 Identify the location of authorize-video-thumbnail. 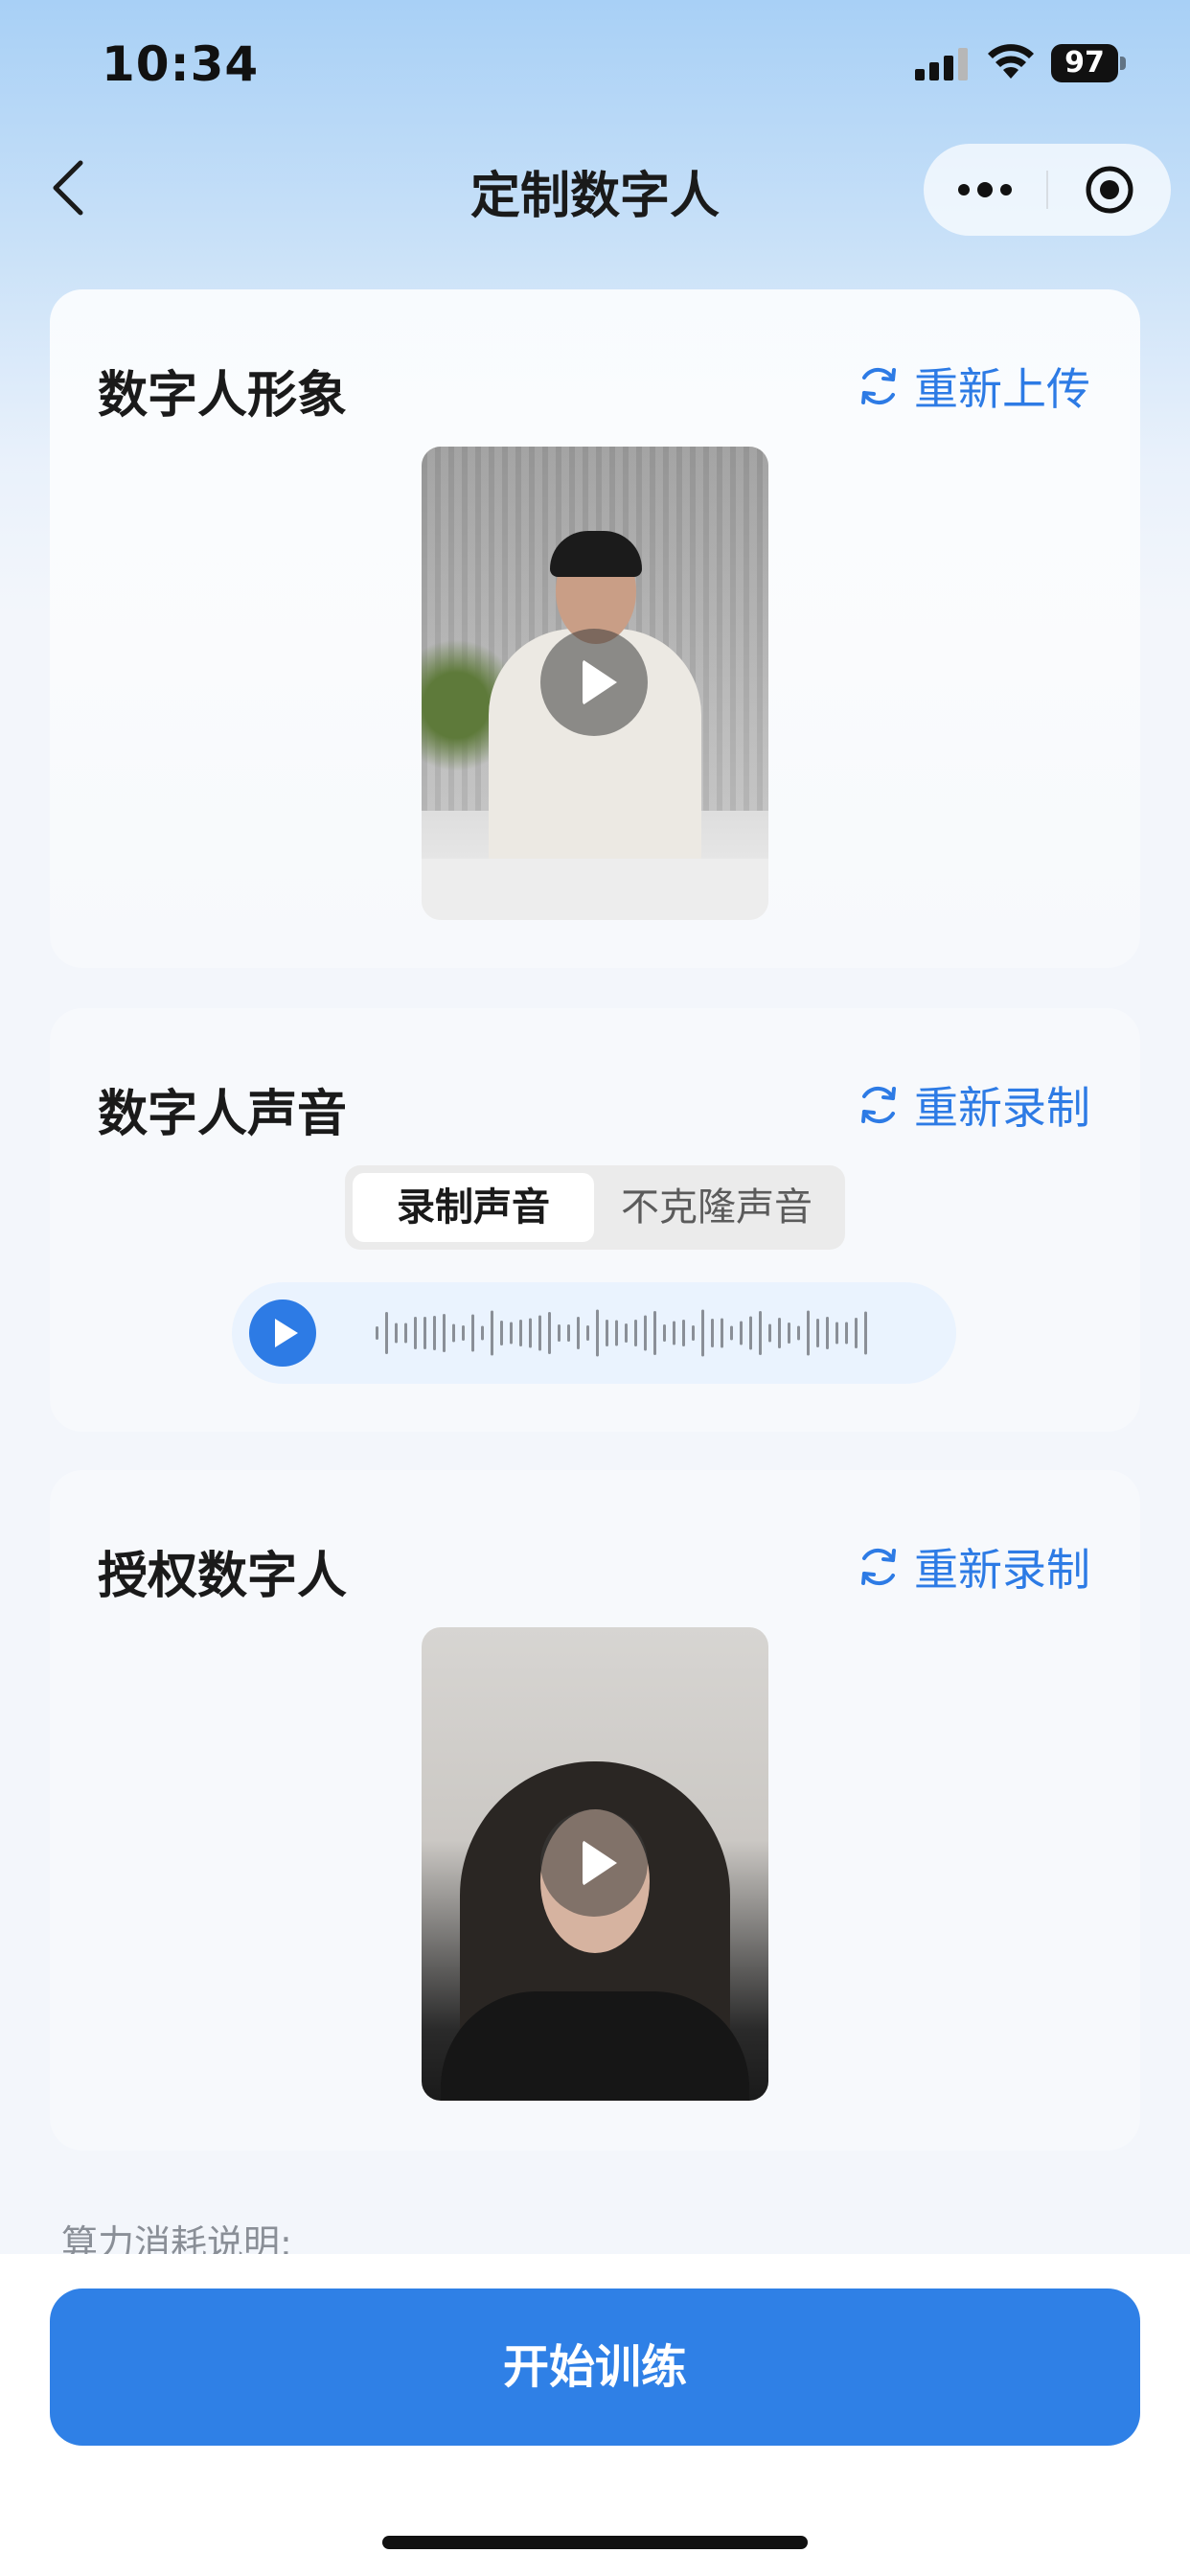
(595, 1864).